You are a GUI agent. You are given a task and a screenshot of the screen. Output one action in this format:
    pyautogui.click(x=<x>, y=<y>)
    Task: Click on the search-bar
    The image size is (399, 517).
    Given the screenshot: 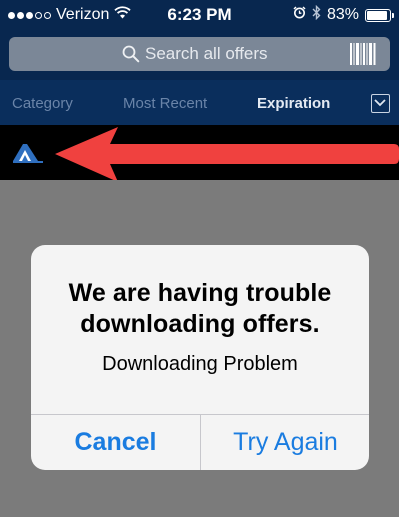 What is the action you would take?
    pyautogui.click(x=199, y=55)
    